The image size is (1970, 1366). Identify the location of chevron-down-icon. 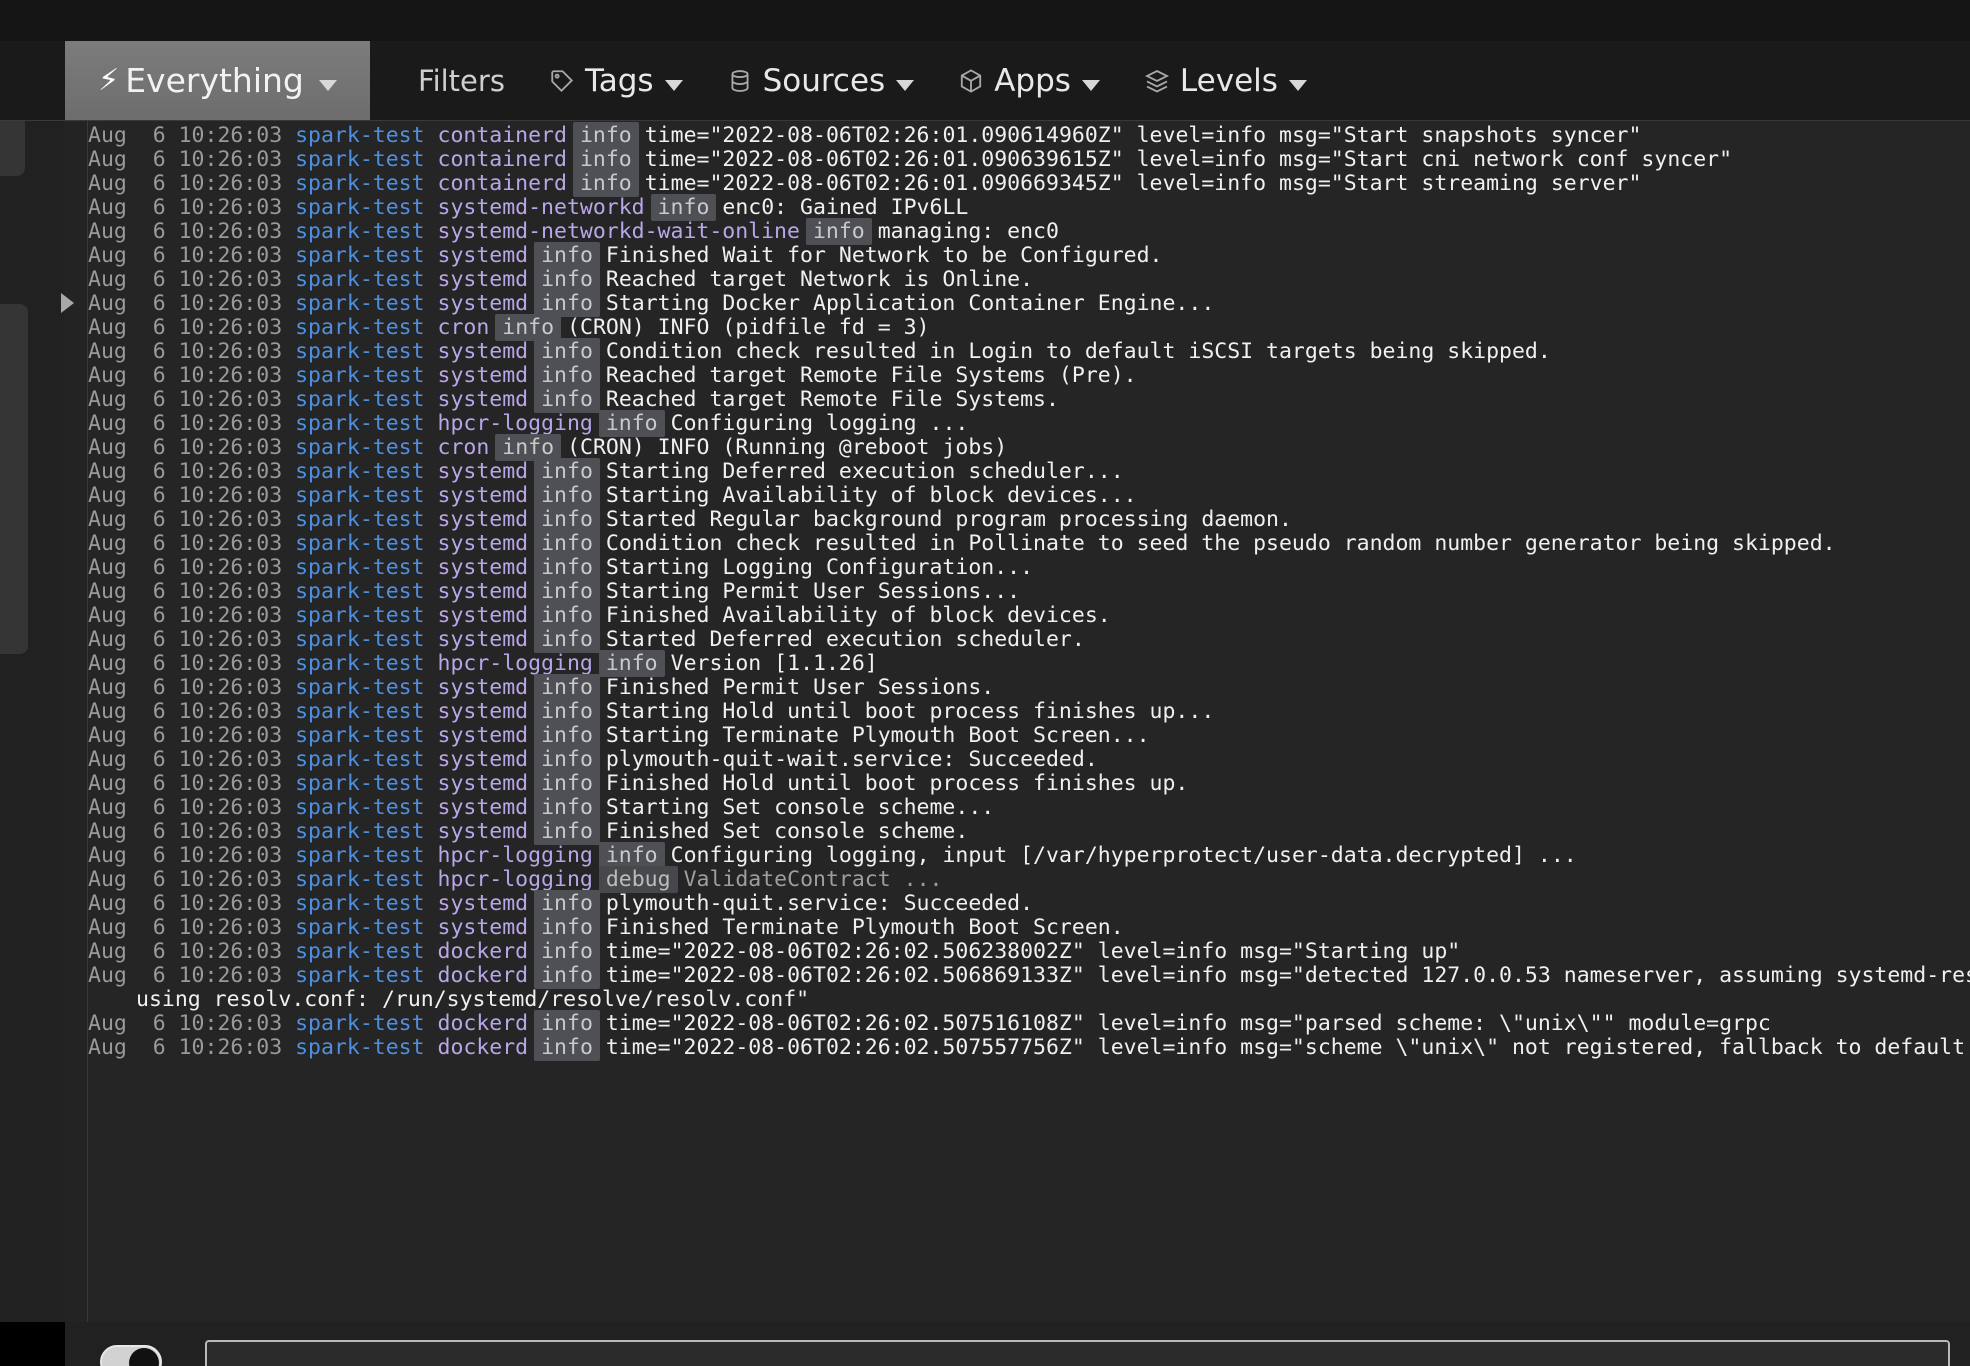
(905, 85).